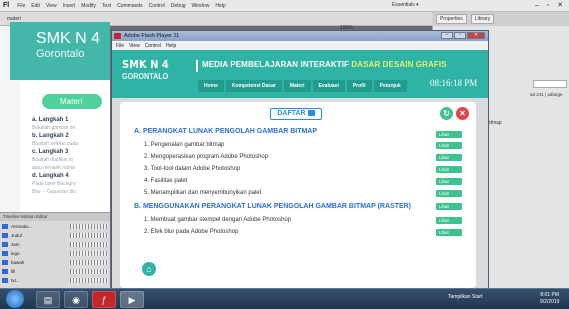  Describe the element at coordinates (191, 232) in the screenshot. I see `list-item: 2. Efek blur pada Adobe Photoshop` at that location.